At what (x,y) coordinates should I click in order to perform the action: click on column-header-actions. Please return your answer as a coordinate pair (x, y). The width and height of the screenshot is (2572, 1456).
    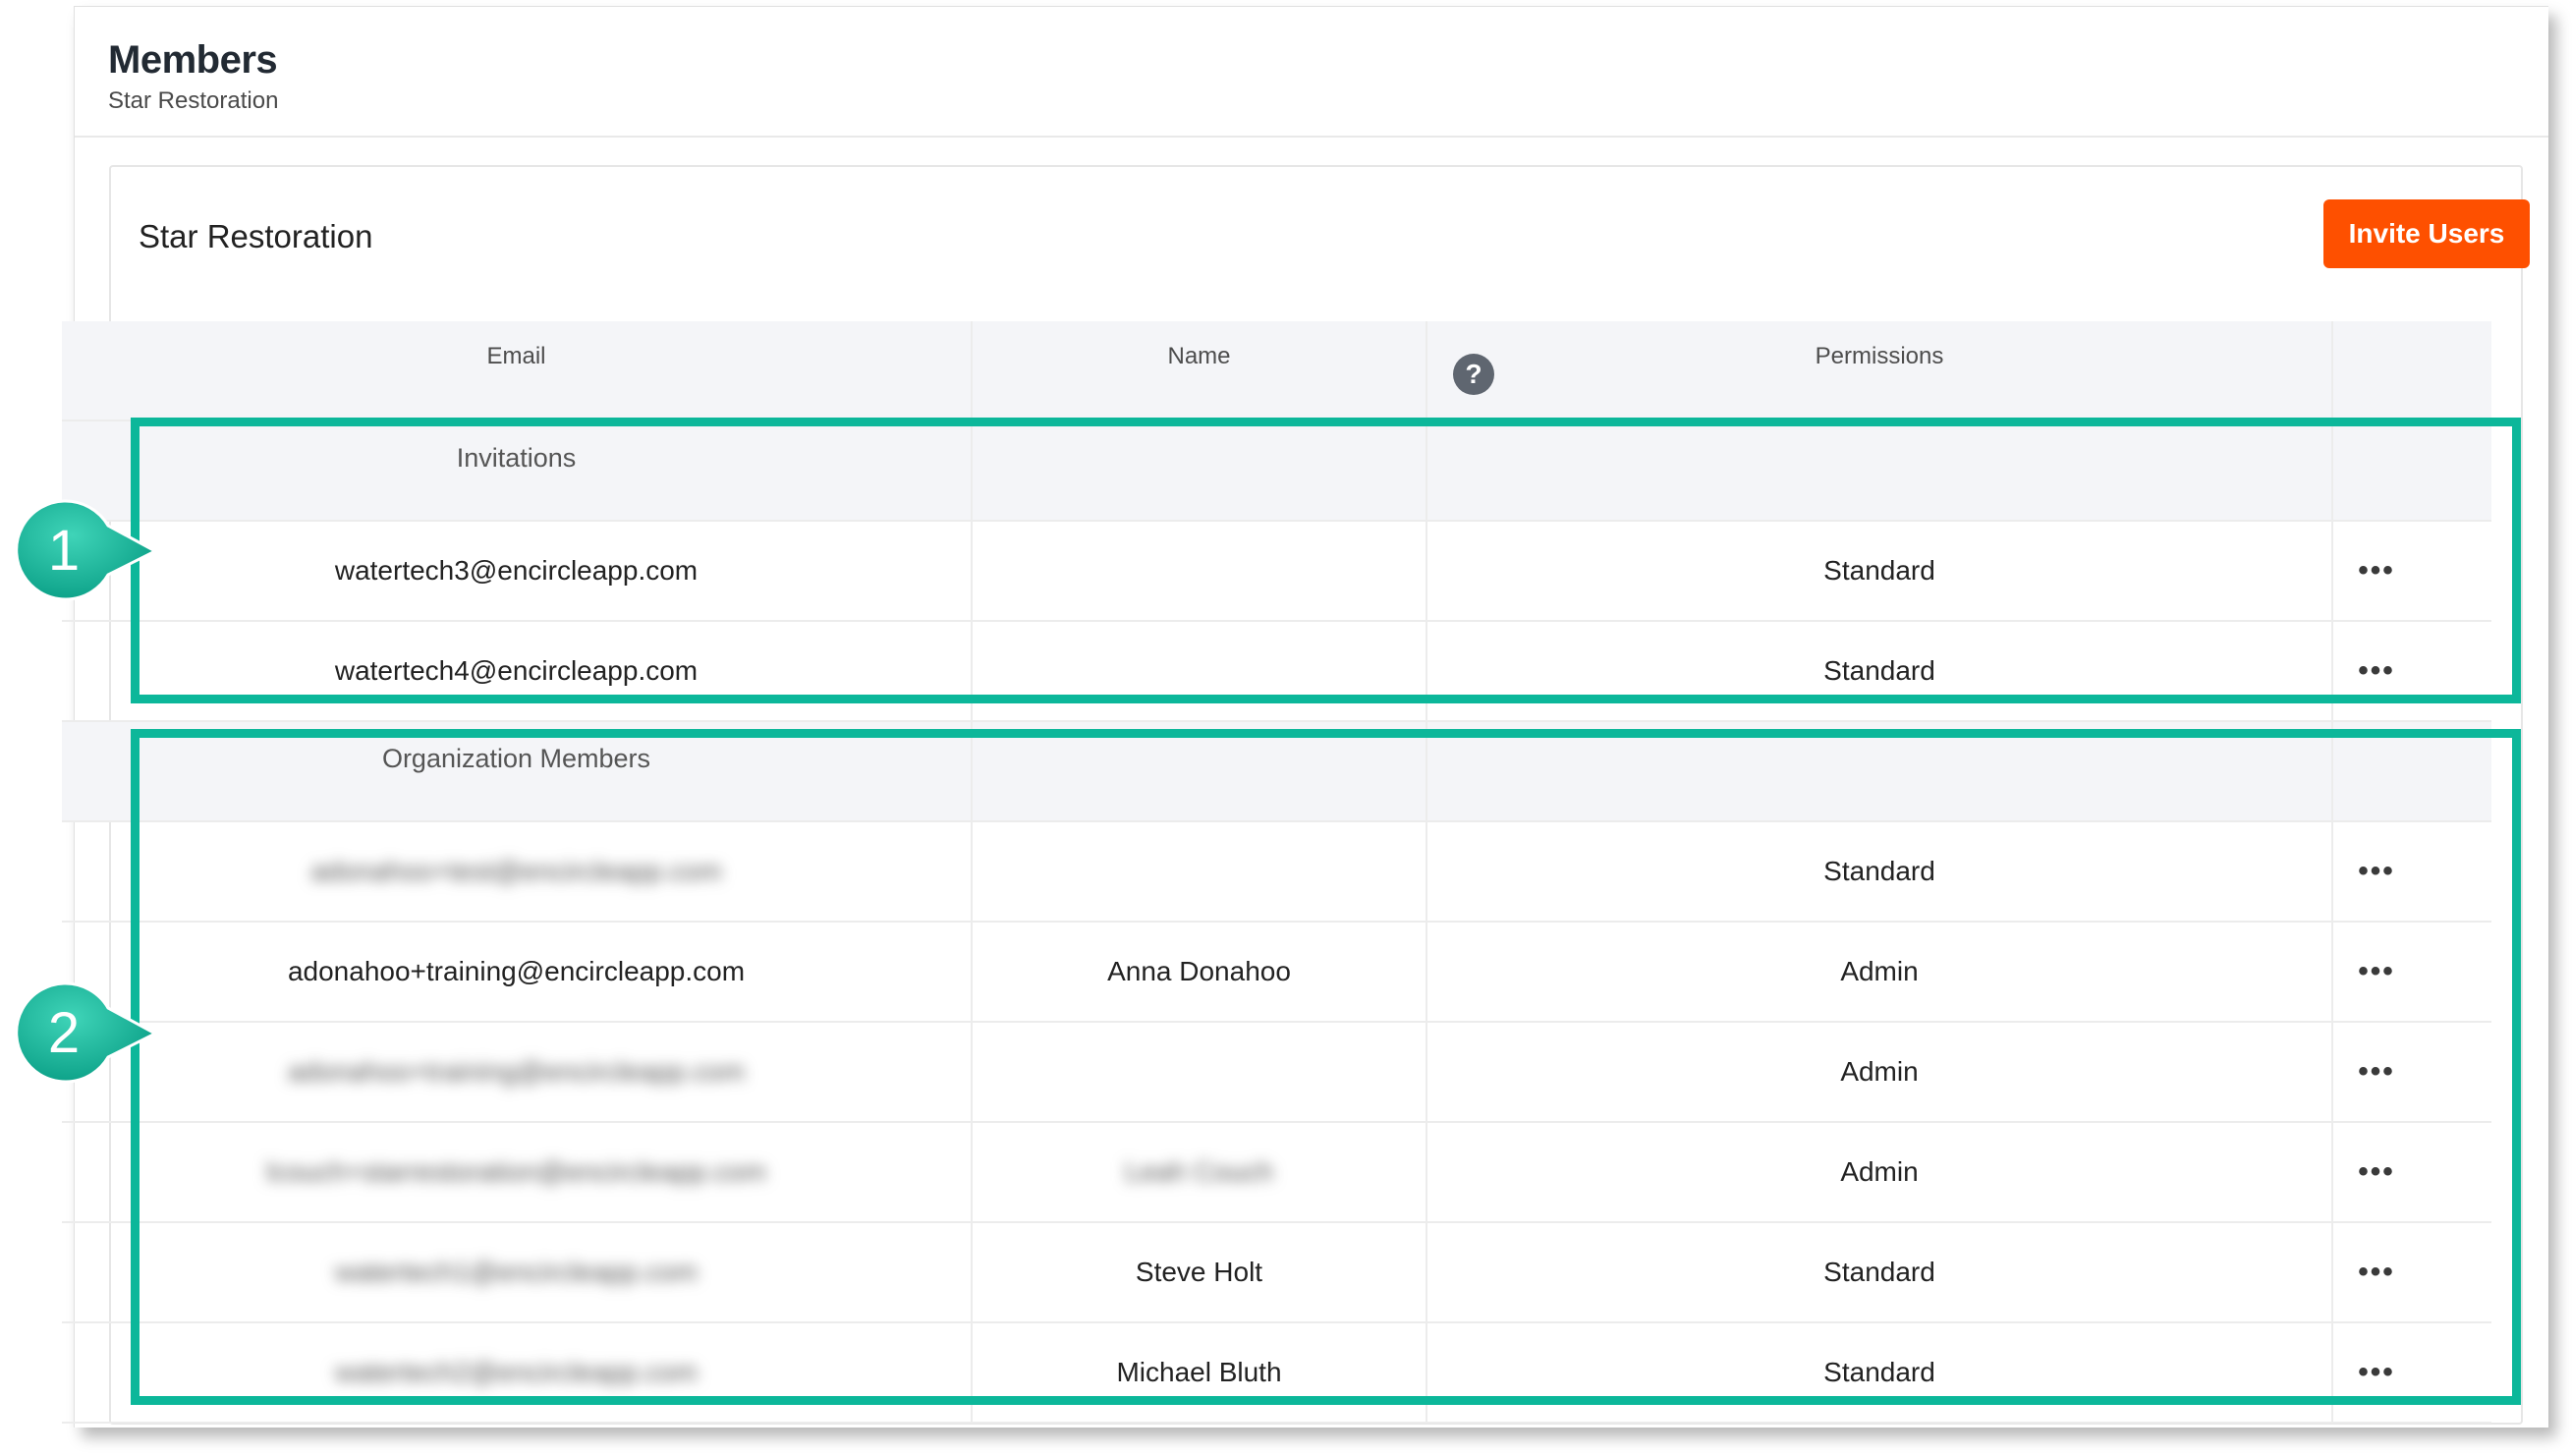
    Looking at the image, I should click on (2375, 370).